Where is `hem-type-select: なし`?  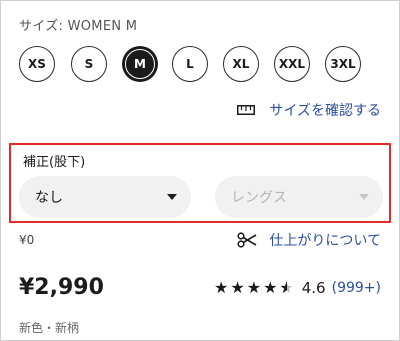 hem-type-select: なし is located at coordinates (105, 197).